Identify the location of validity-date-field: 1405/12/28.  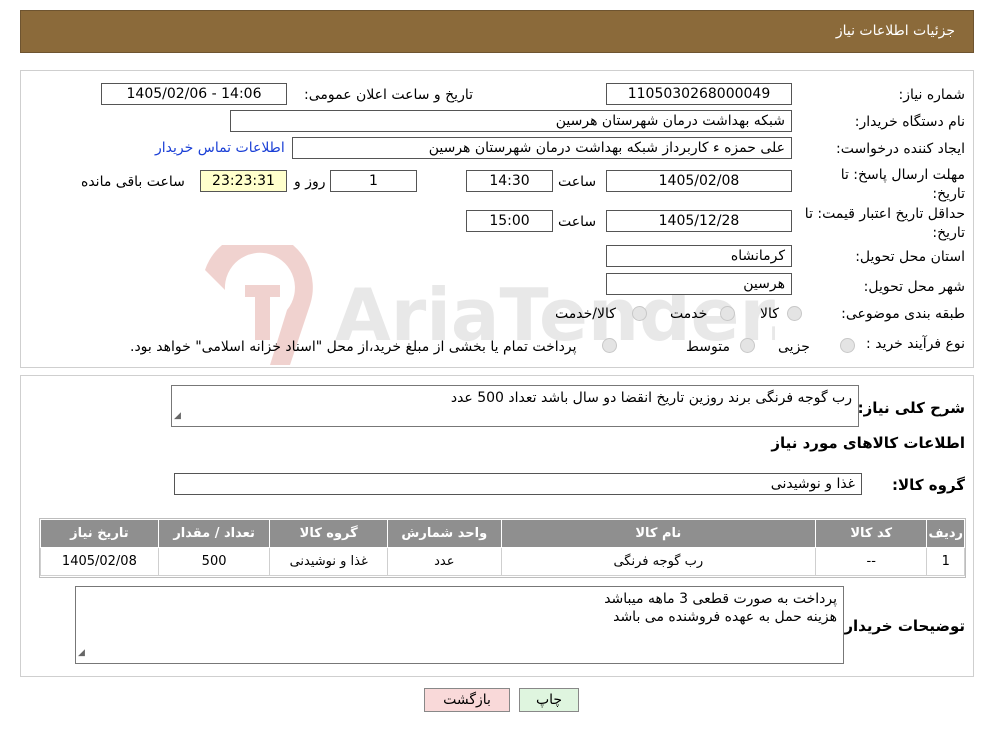
(699, 221).